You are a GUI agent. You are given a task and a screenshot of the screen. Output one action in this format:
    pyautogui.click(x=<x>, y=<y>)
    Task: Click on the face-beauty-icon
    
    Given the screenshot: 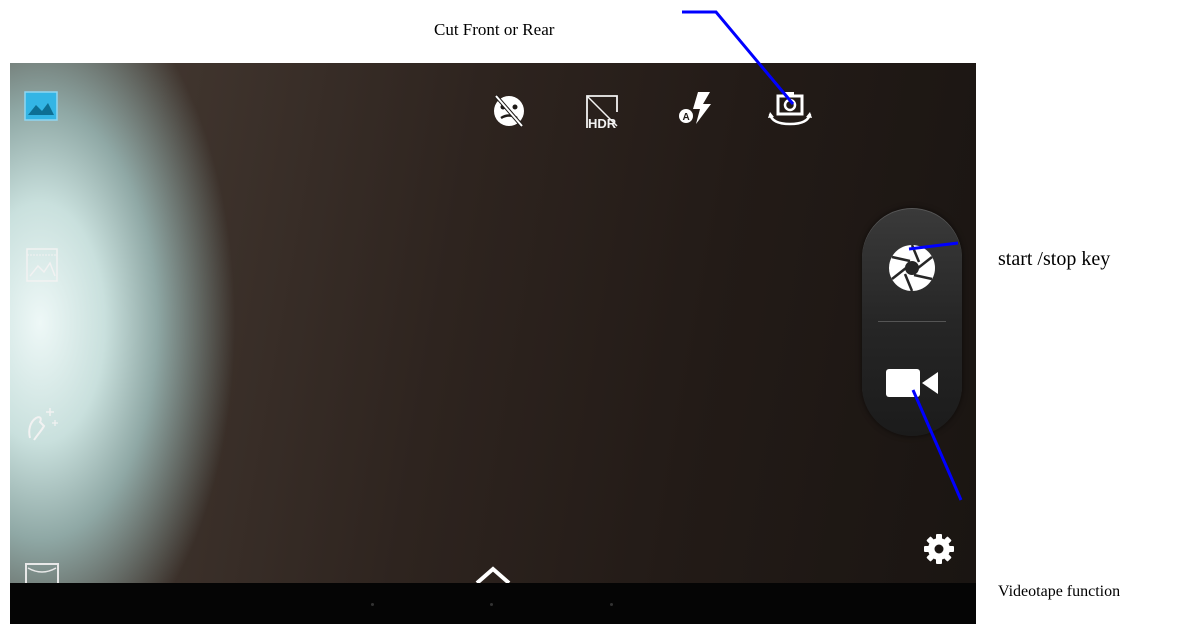 What is the action you would take?
    pyautogui.click(x=42, y=424)
    